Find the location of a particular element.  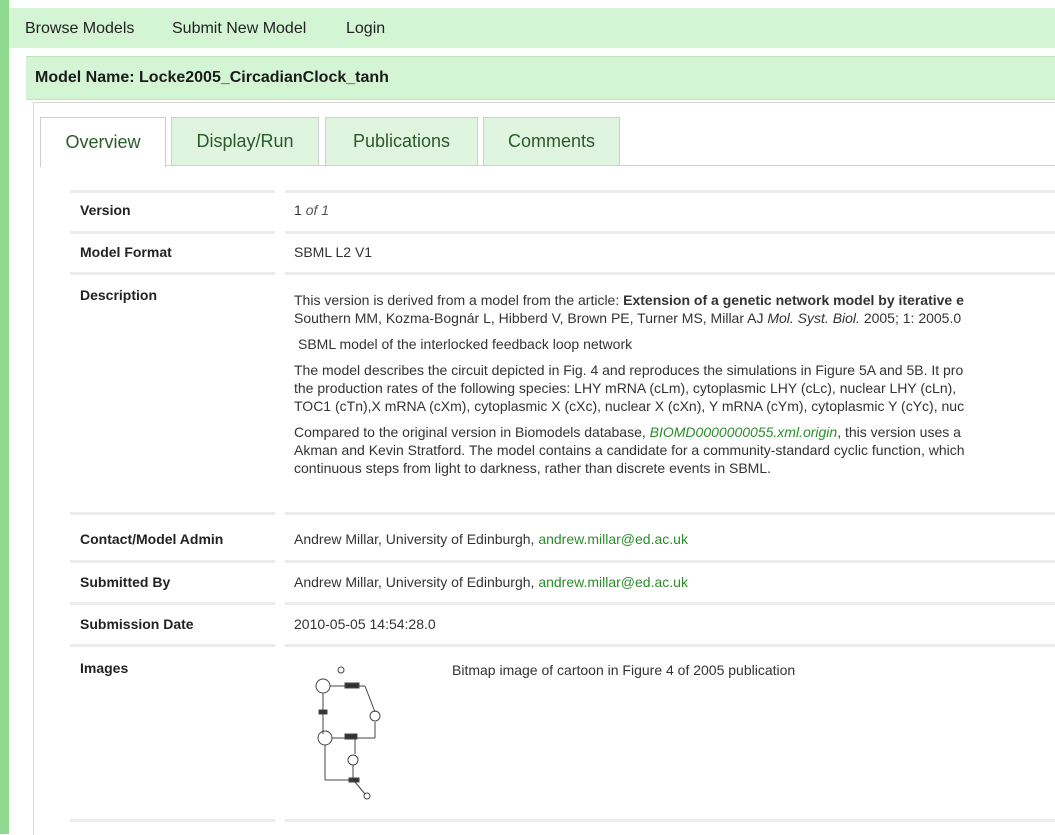

tab-display-run: Display/Run is located at coordinates (245, 141).